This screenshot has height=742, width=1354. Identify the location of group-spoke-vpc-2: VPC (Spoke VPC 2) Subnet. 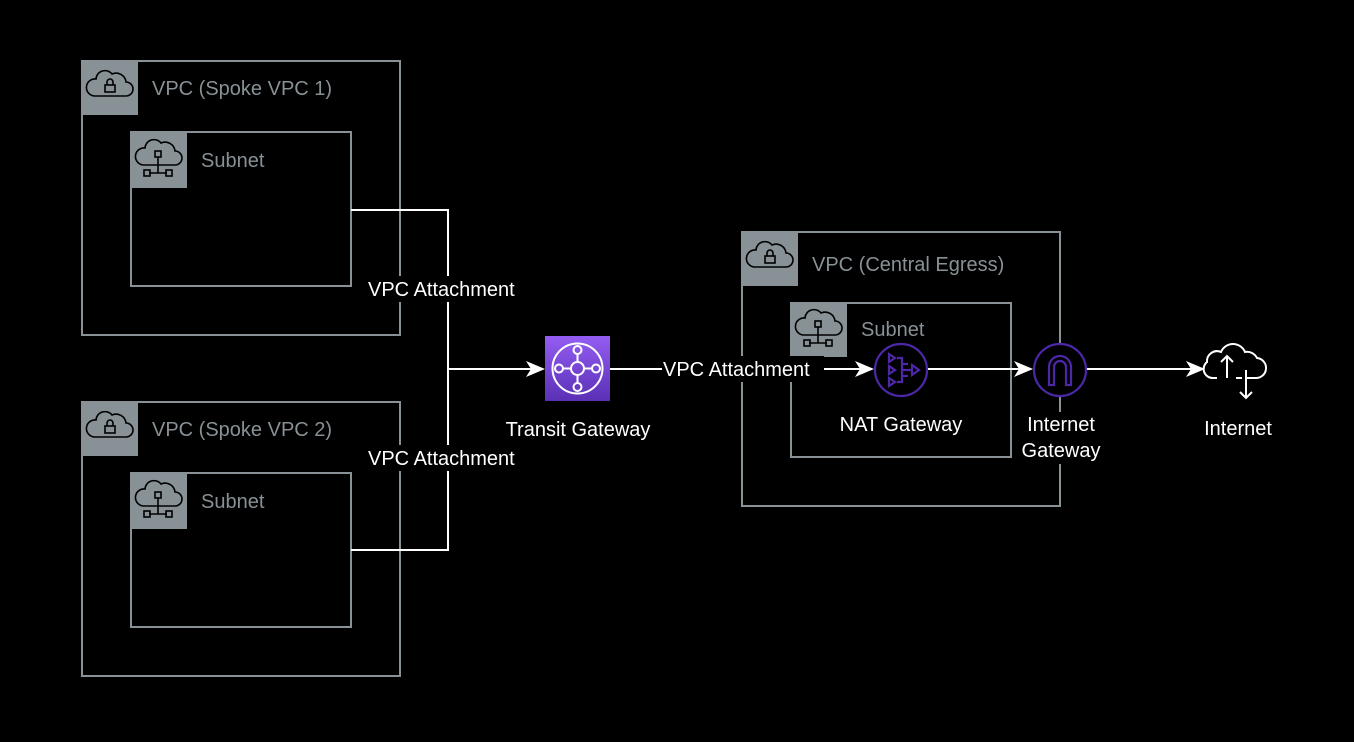
(241, 539).